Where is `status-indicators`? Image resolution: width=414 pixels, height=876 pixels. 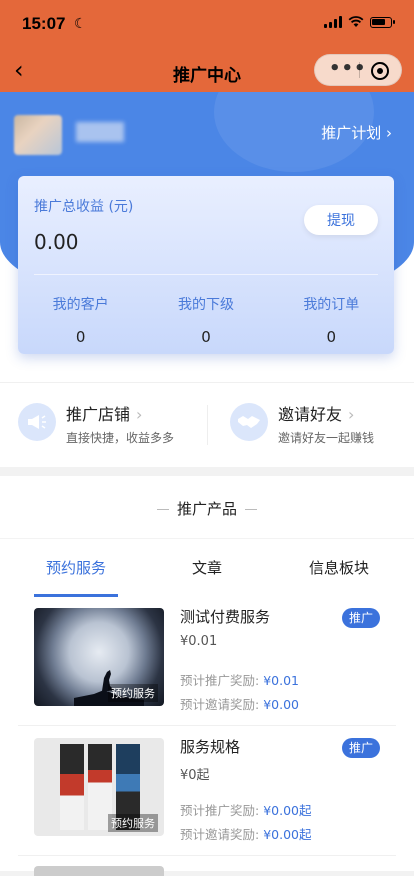
status-indicators is located at coordinates (359, 22).